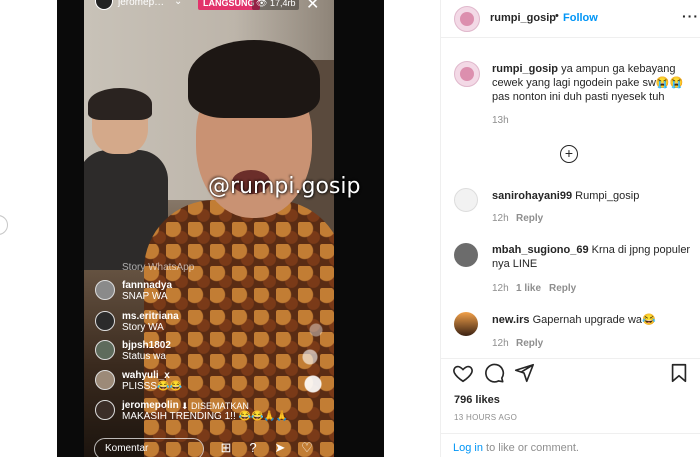  I want to click on question-icon: ?, so click(253, 448).